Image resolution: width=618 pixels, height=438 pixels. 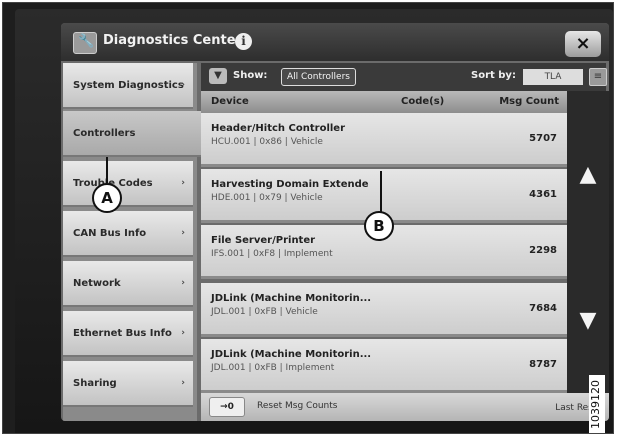 What do you see at coordinates (381, 192) in the screenshot?
I see `callout-b-leader` at bounding box center [381, 192].